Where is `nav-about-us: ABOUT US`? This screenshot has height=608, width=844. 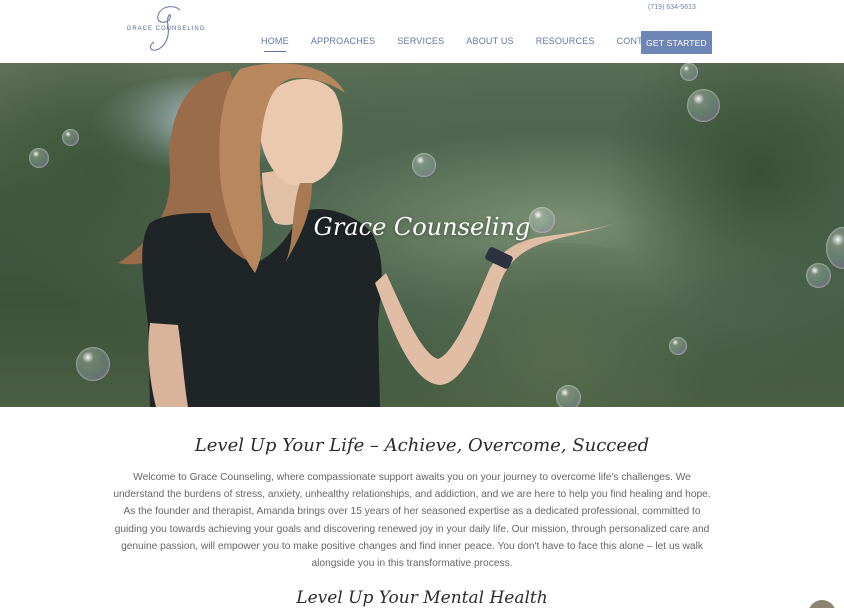
nav-about-us: ABOUT US is located at coordinates (489, 41).